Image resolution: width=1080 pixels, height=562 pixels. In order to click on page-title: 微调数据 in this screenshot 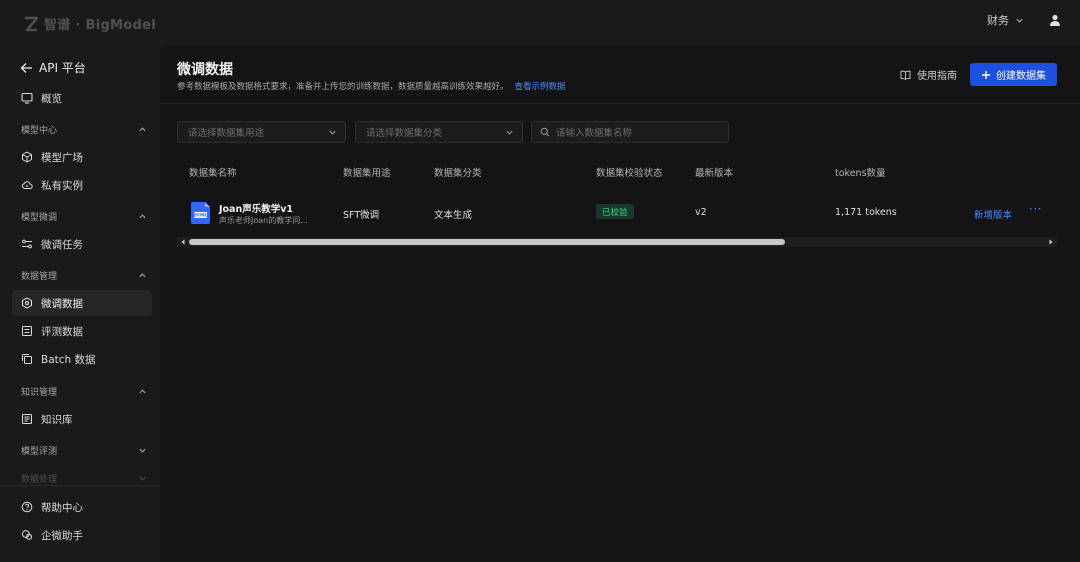, I will do `click(205, 70)`.